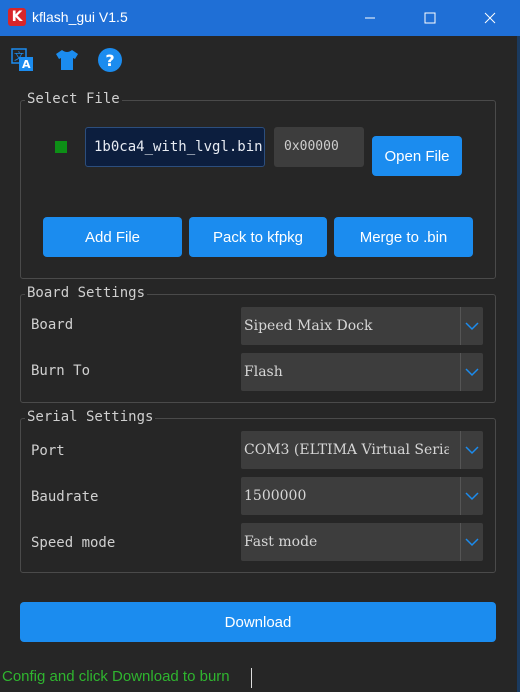  I want to click on translate-icon: 文 A, so click(22, 59).